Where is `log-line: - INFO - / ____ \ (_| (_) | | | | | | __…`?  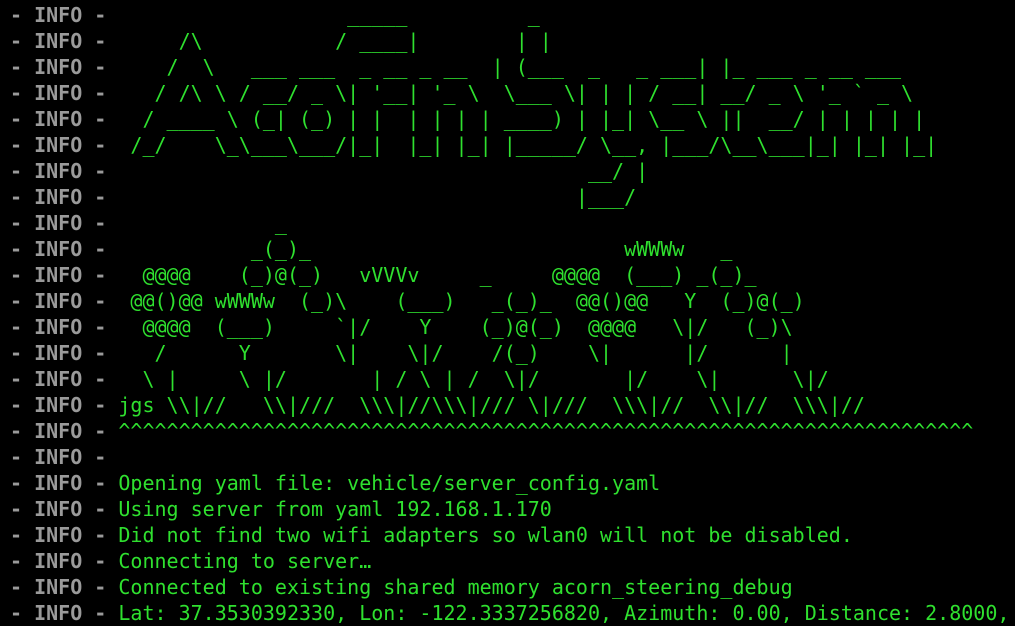 log-line: - INFO - / ____ \ (_| (_) | | | | | | __… is located at coordinates (467, 119).